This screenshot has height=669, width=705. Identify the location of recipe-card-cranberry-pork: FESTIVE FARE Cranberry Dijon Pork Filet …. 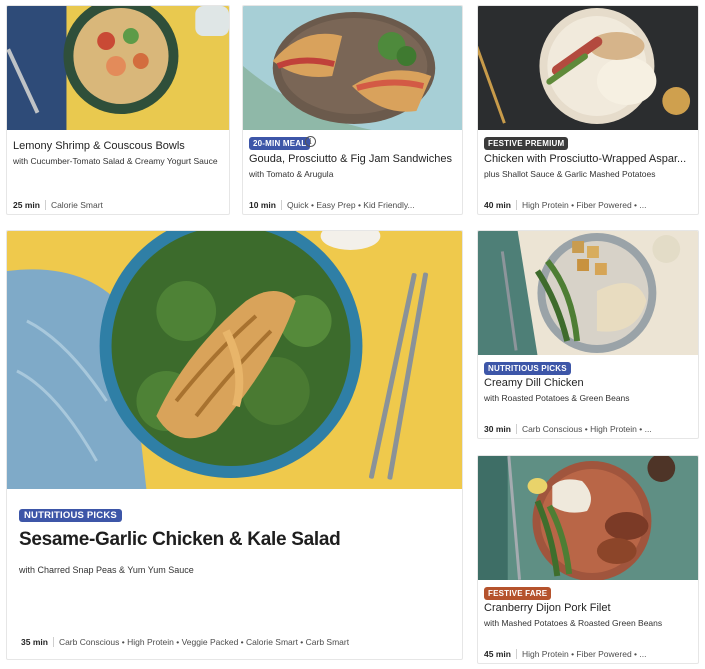
(588, 559).